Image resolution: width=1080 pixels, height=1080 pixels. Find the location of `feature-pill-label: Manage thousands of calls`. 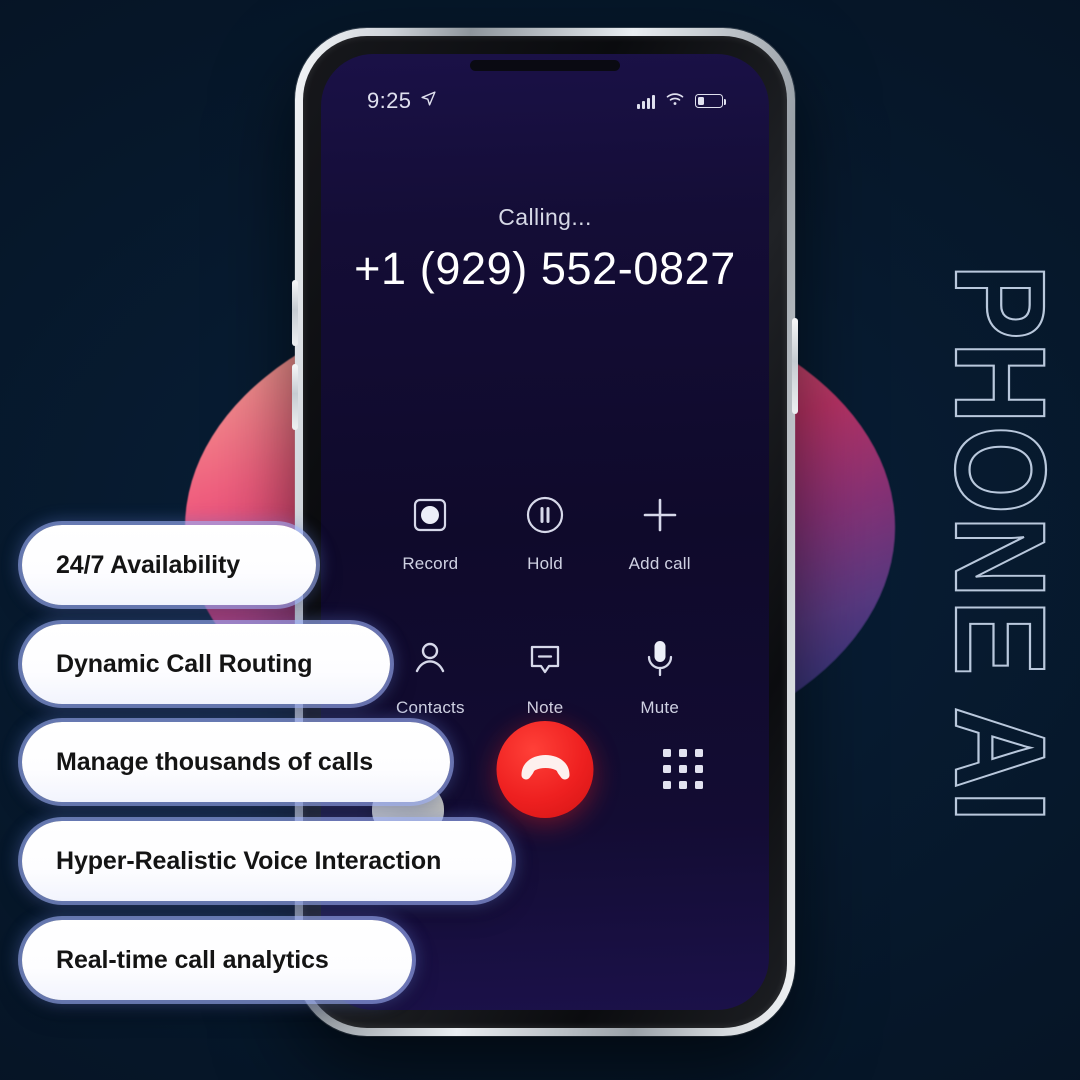

feature-pill-label: Manage thousands of calls is located at coordinates (215, 761).